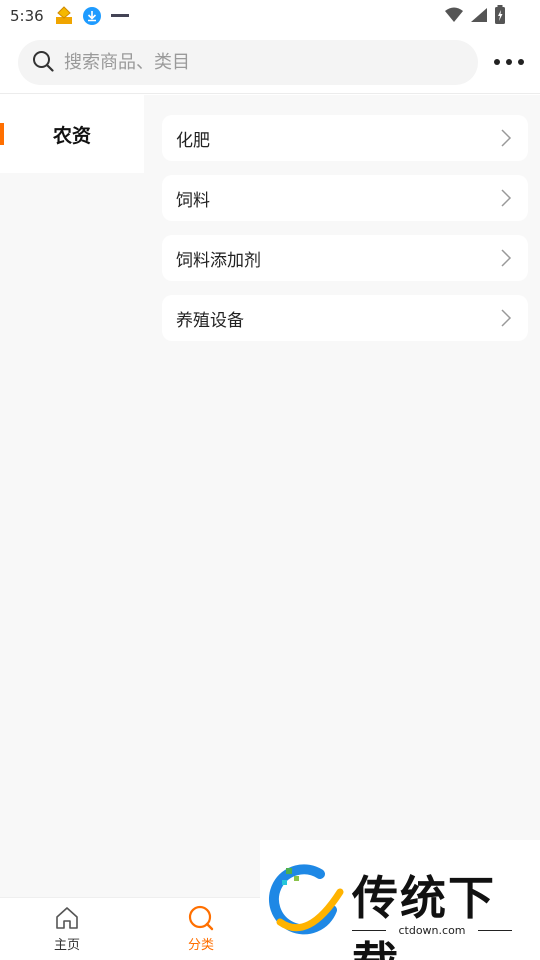 This screenshot has width=540, height=960. Describe the element at coordinates (27, 16) in the screenshot. I see `status-time: 5:36` at that location.